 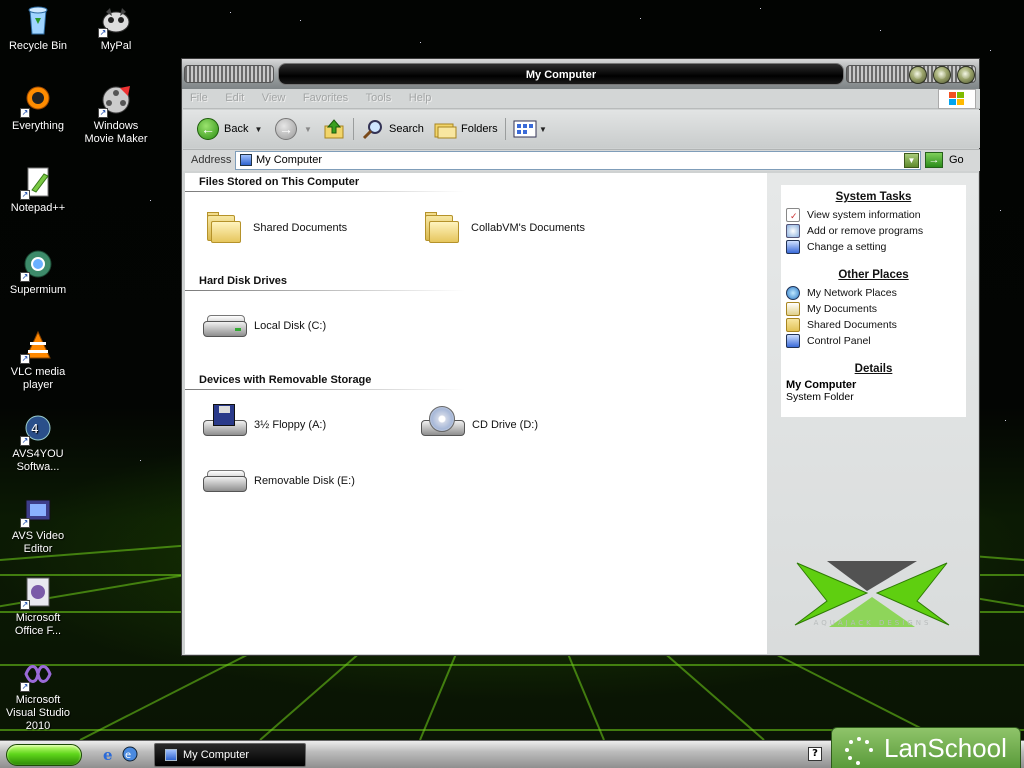 What do you see at coordinates (234, 98) in the screenshot?
I see `menu-edit: Edit` at bounding box center [234, 98].